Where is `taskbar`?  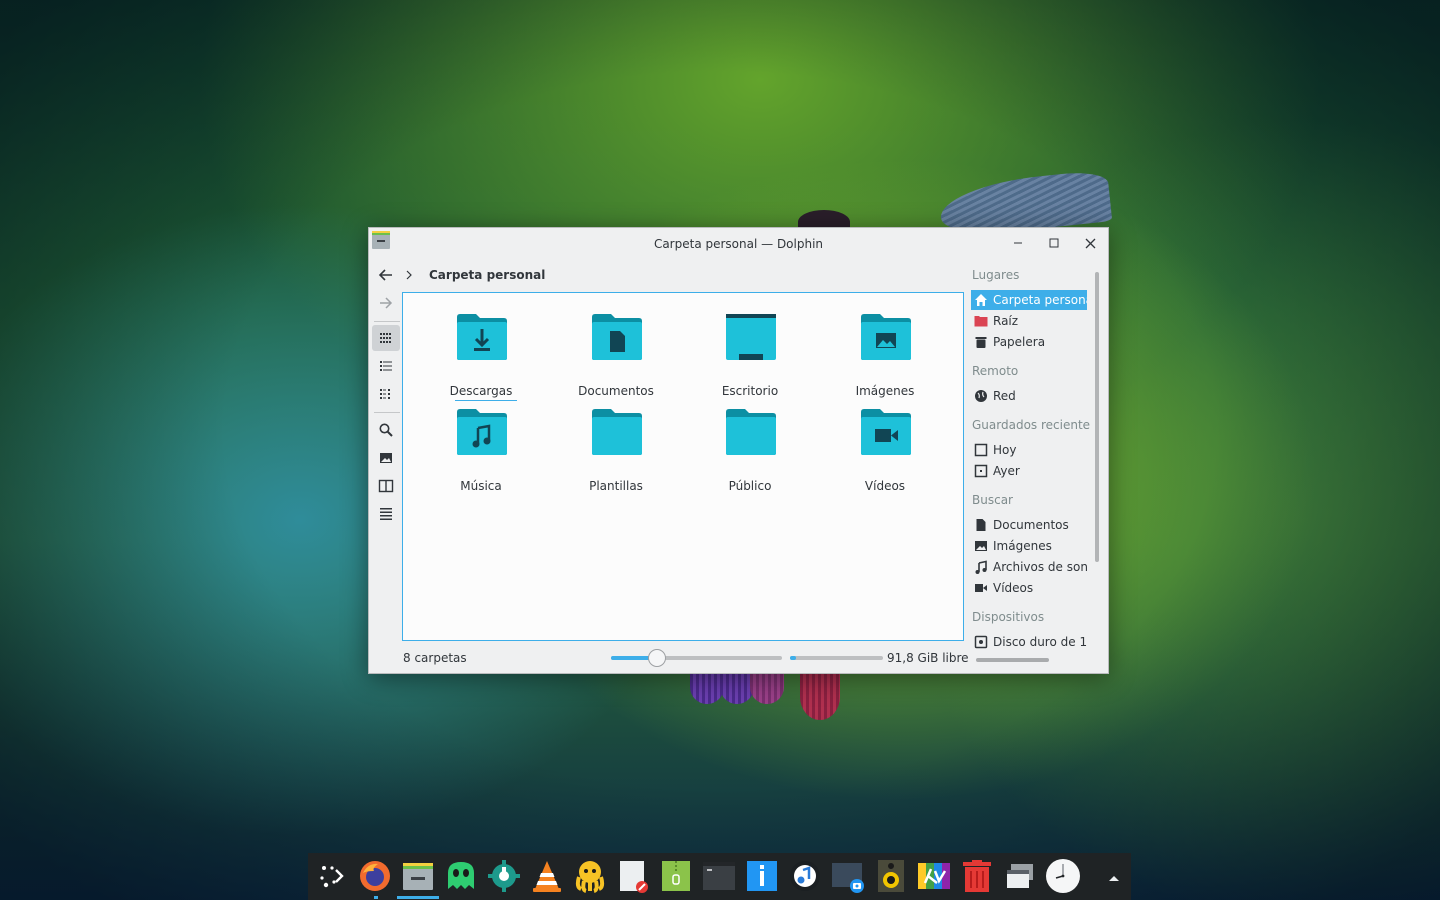 taskbar is located at coordinates (719, 876).